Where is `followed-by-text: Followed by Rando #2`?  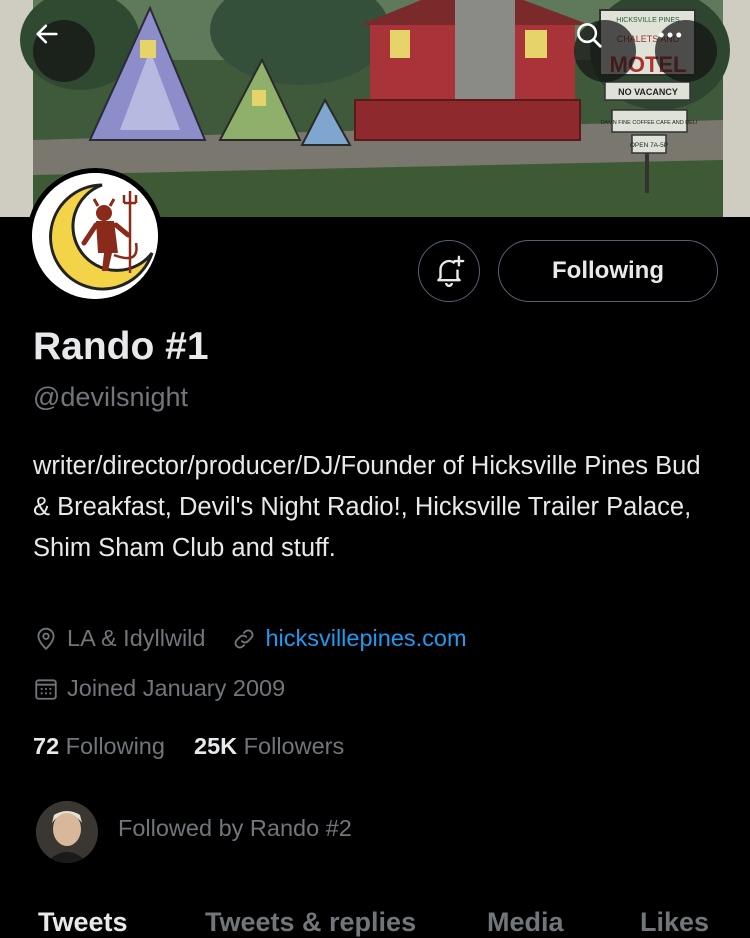
followed-by-text: Followed by Rando #2 is located at coordinates (235, 828).